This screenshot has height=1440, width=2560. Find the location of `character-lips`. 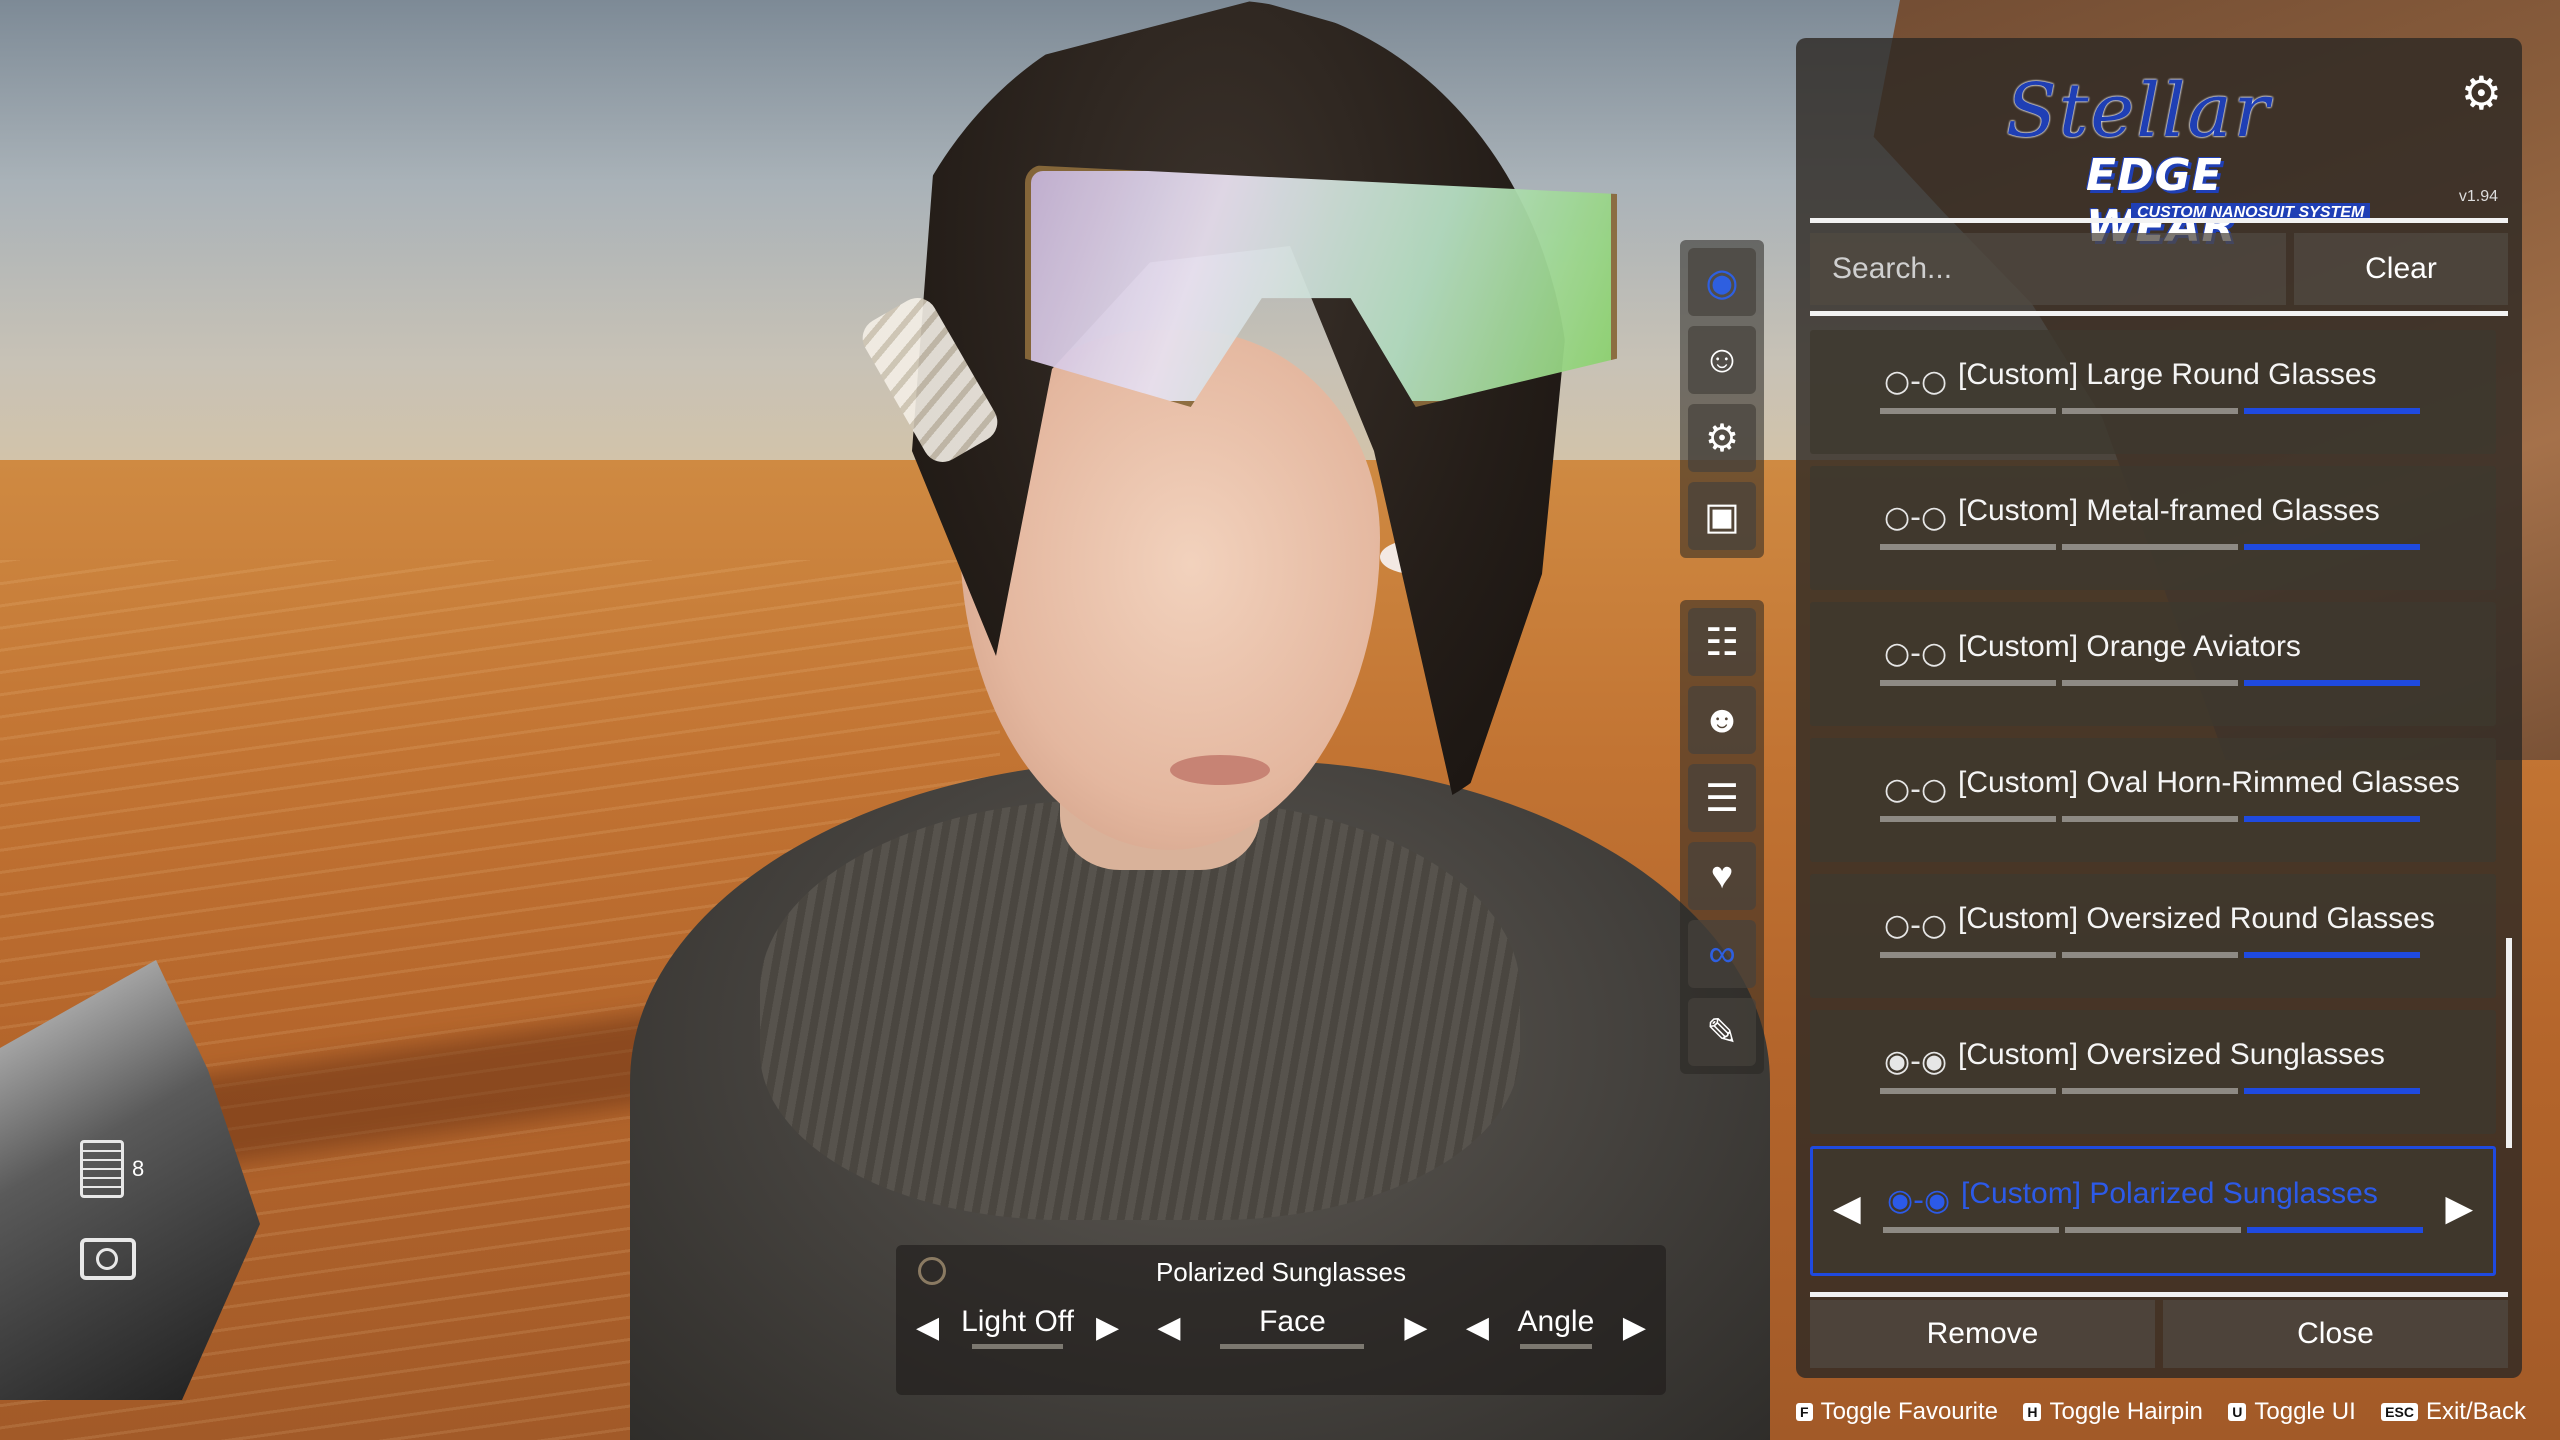

character-lips is located at coordinates (1220, 770).